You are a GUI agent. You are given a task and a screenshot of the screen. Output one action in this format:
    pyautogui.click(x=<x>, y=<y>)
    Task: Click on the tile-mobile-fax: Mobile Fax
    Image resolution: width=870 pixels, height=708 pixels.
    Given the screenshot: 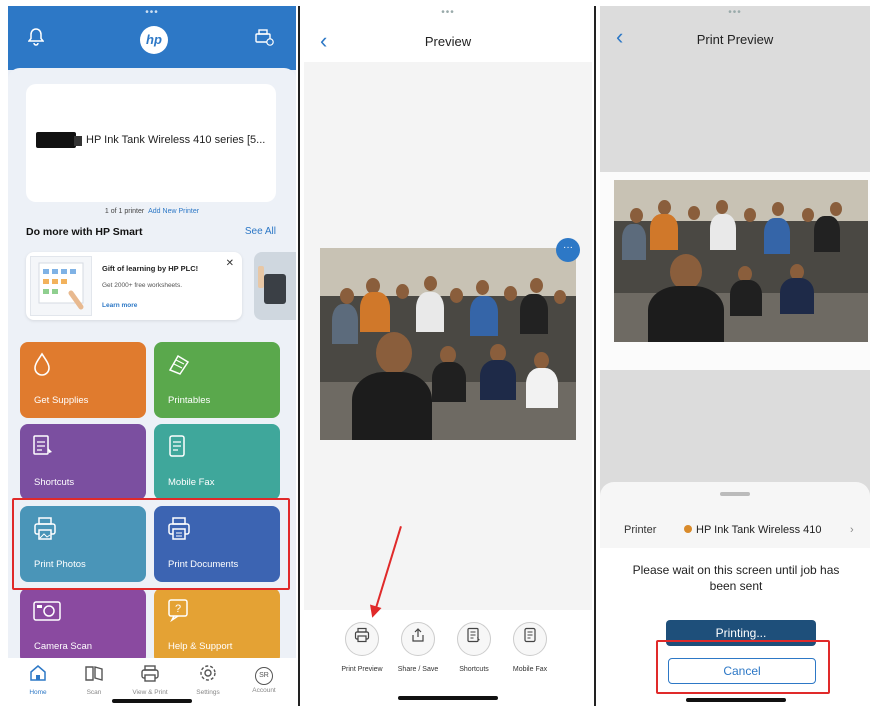 What is the action you would take?
    pyautogui.click(x=217, y=462)
    